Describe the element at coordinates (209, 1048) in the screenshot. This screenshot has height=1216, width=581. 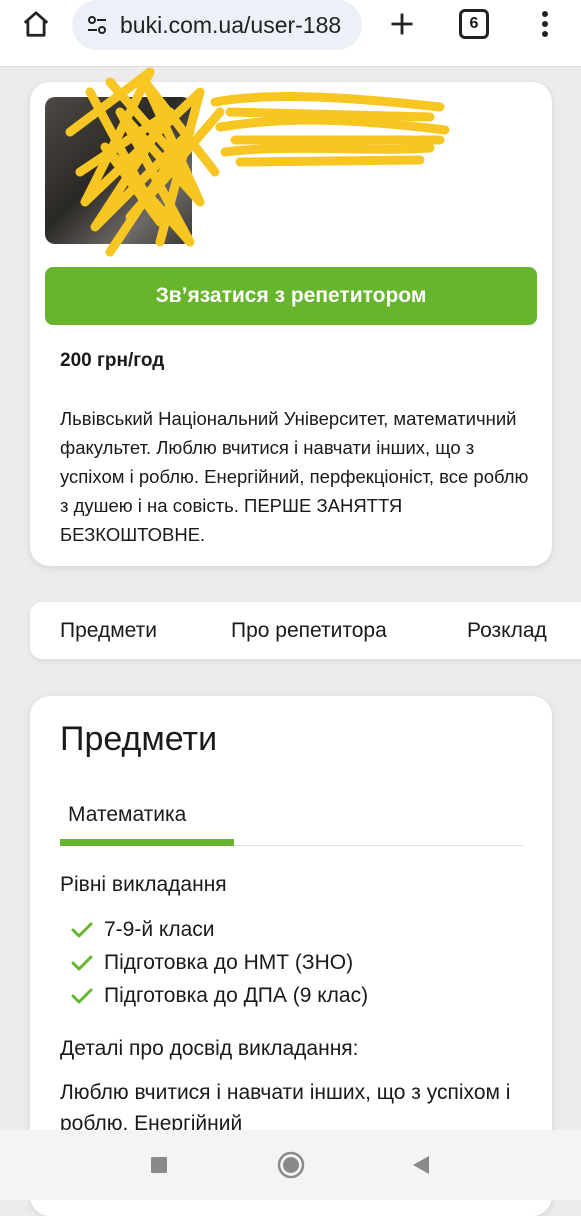
I see `details-heading: Деталі про досвід викладання:` at that location.